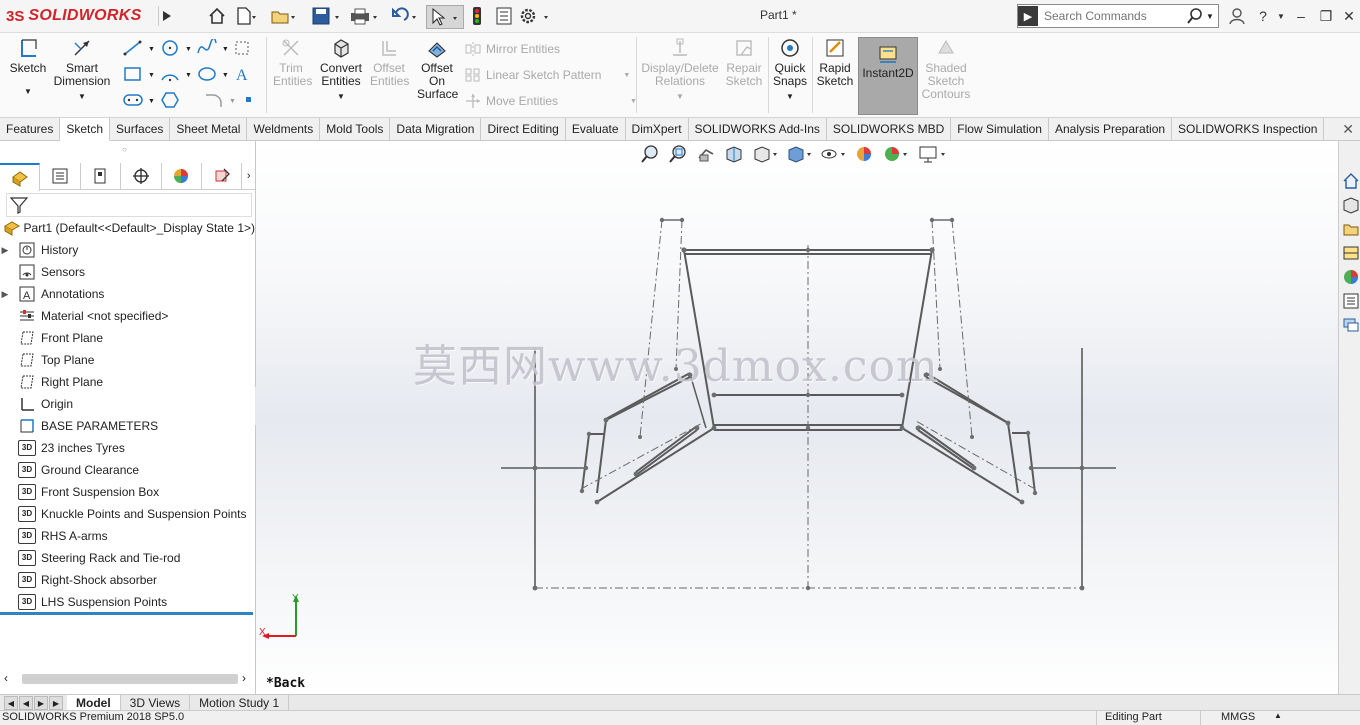 This screenshot has width=1360, height=725. Describe the element at coordinates (436, 129) in the screenshot. I see `tab-data-migration: Data Migration` at that location.